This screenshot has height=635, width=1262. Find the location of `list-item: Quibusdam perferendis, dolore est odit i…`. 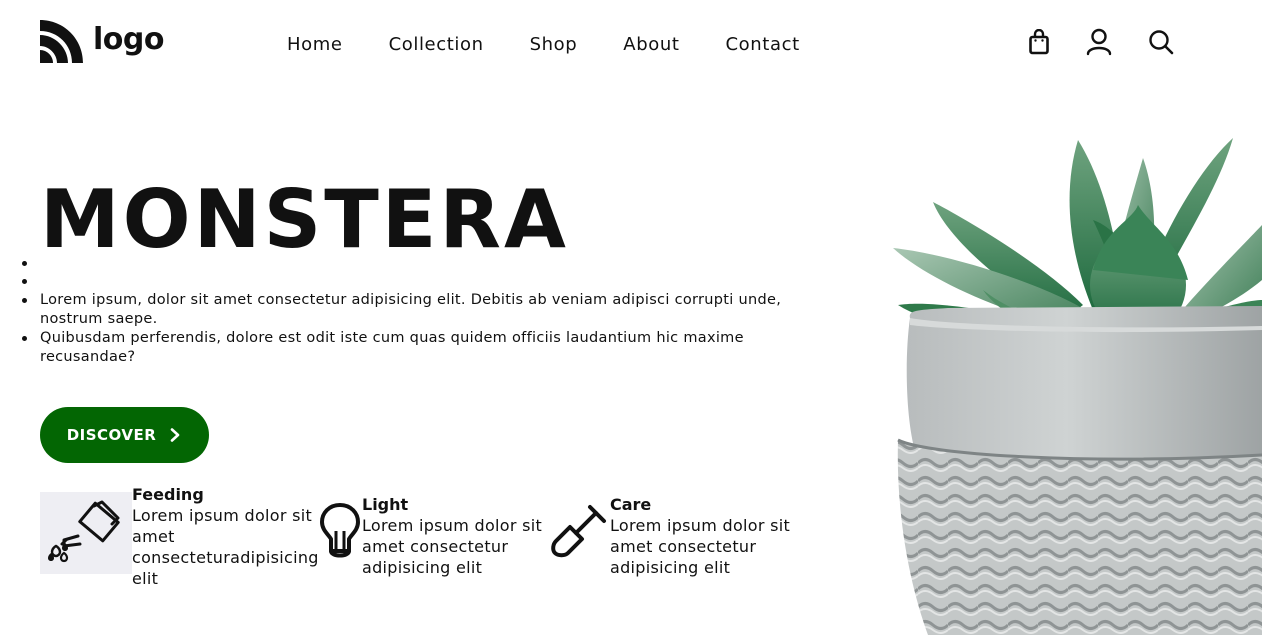

list-item: Quibusdam perferendis, dolore est odit i… is located at coordinates (405, 348).